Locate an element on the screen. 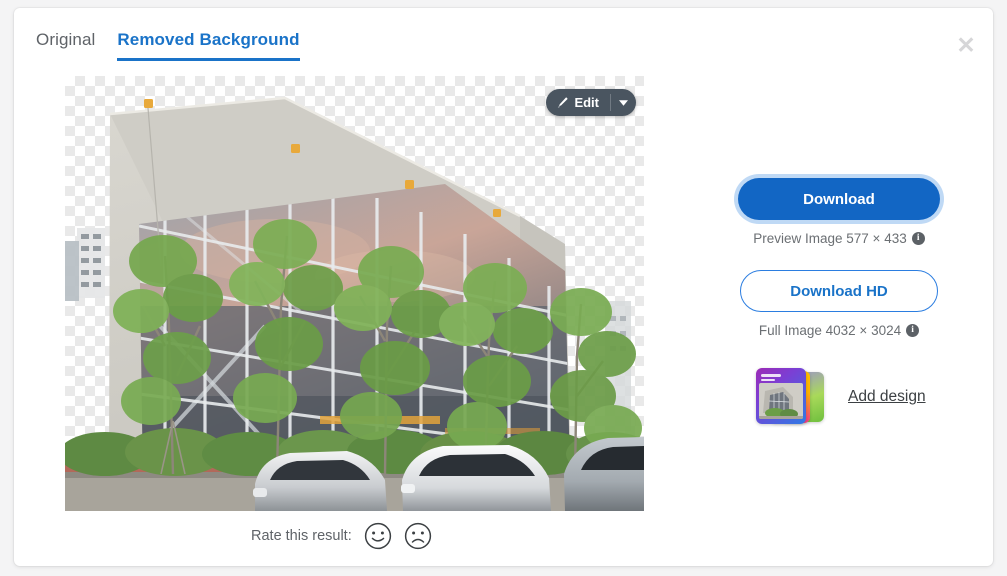 The width and height of the screenshot is (1007, 576). thumbnail-photo is located at coordinates (781, 401).